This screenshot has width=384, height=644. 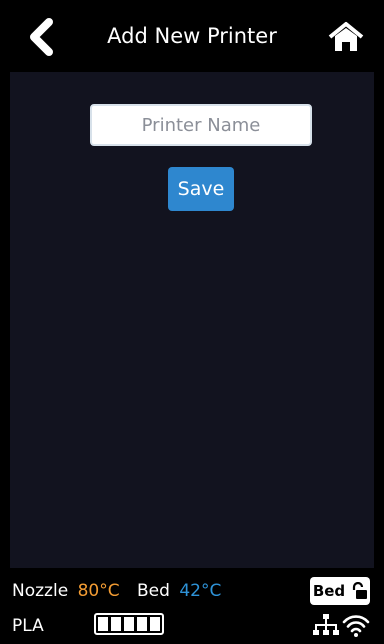 I want to click on bed-lock-button: Bed, so click(x=340, y=591).